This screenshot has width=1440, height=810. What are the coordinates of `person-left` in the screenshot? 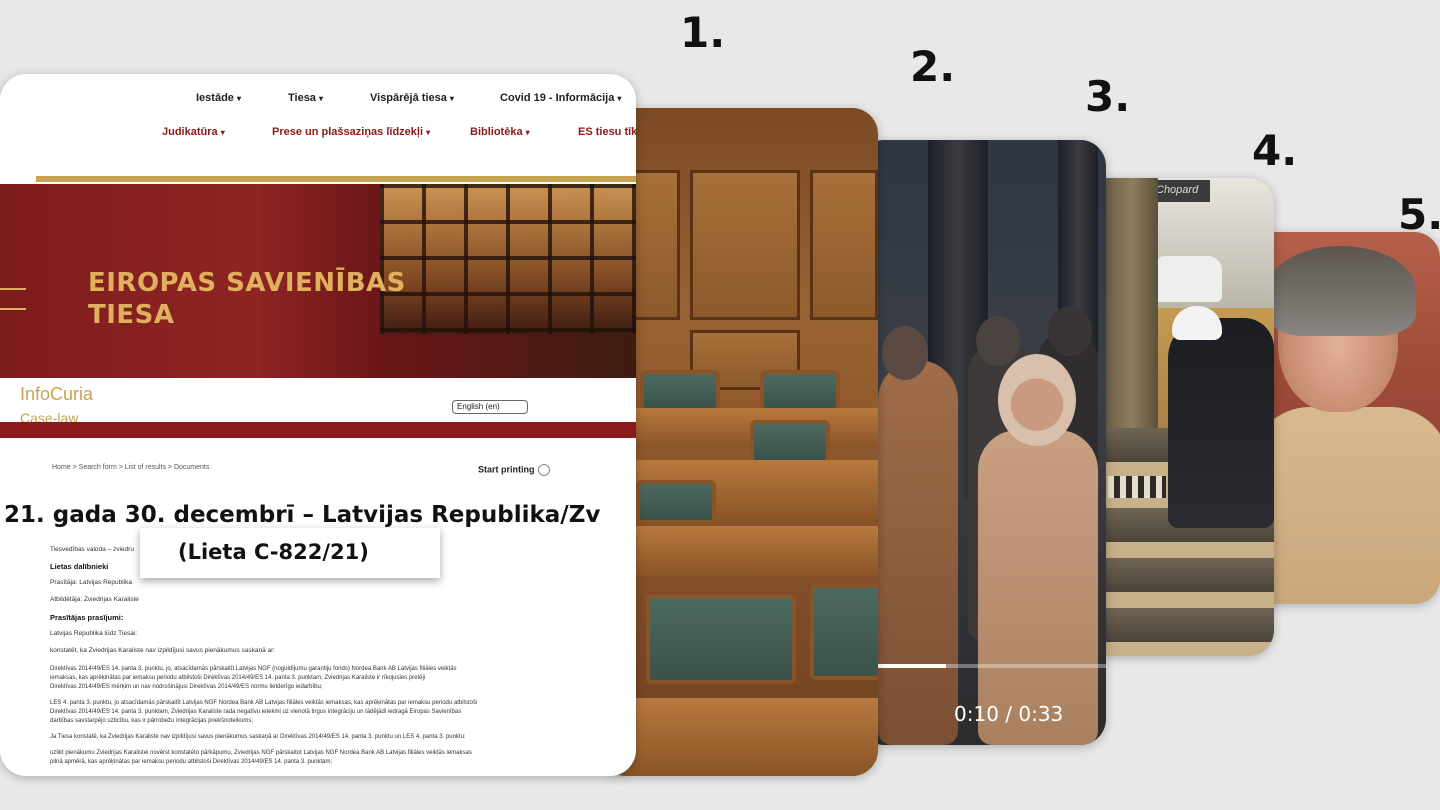 It's located at (918, 552).